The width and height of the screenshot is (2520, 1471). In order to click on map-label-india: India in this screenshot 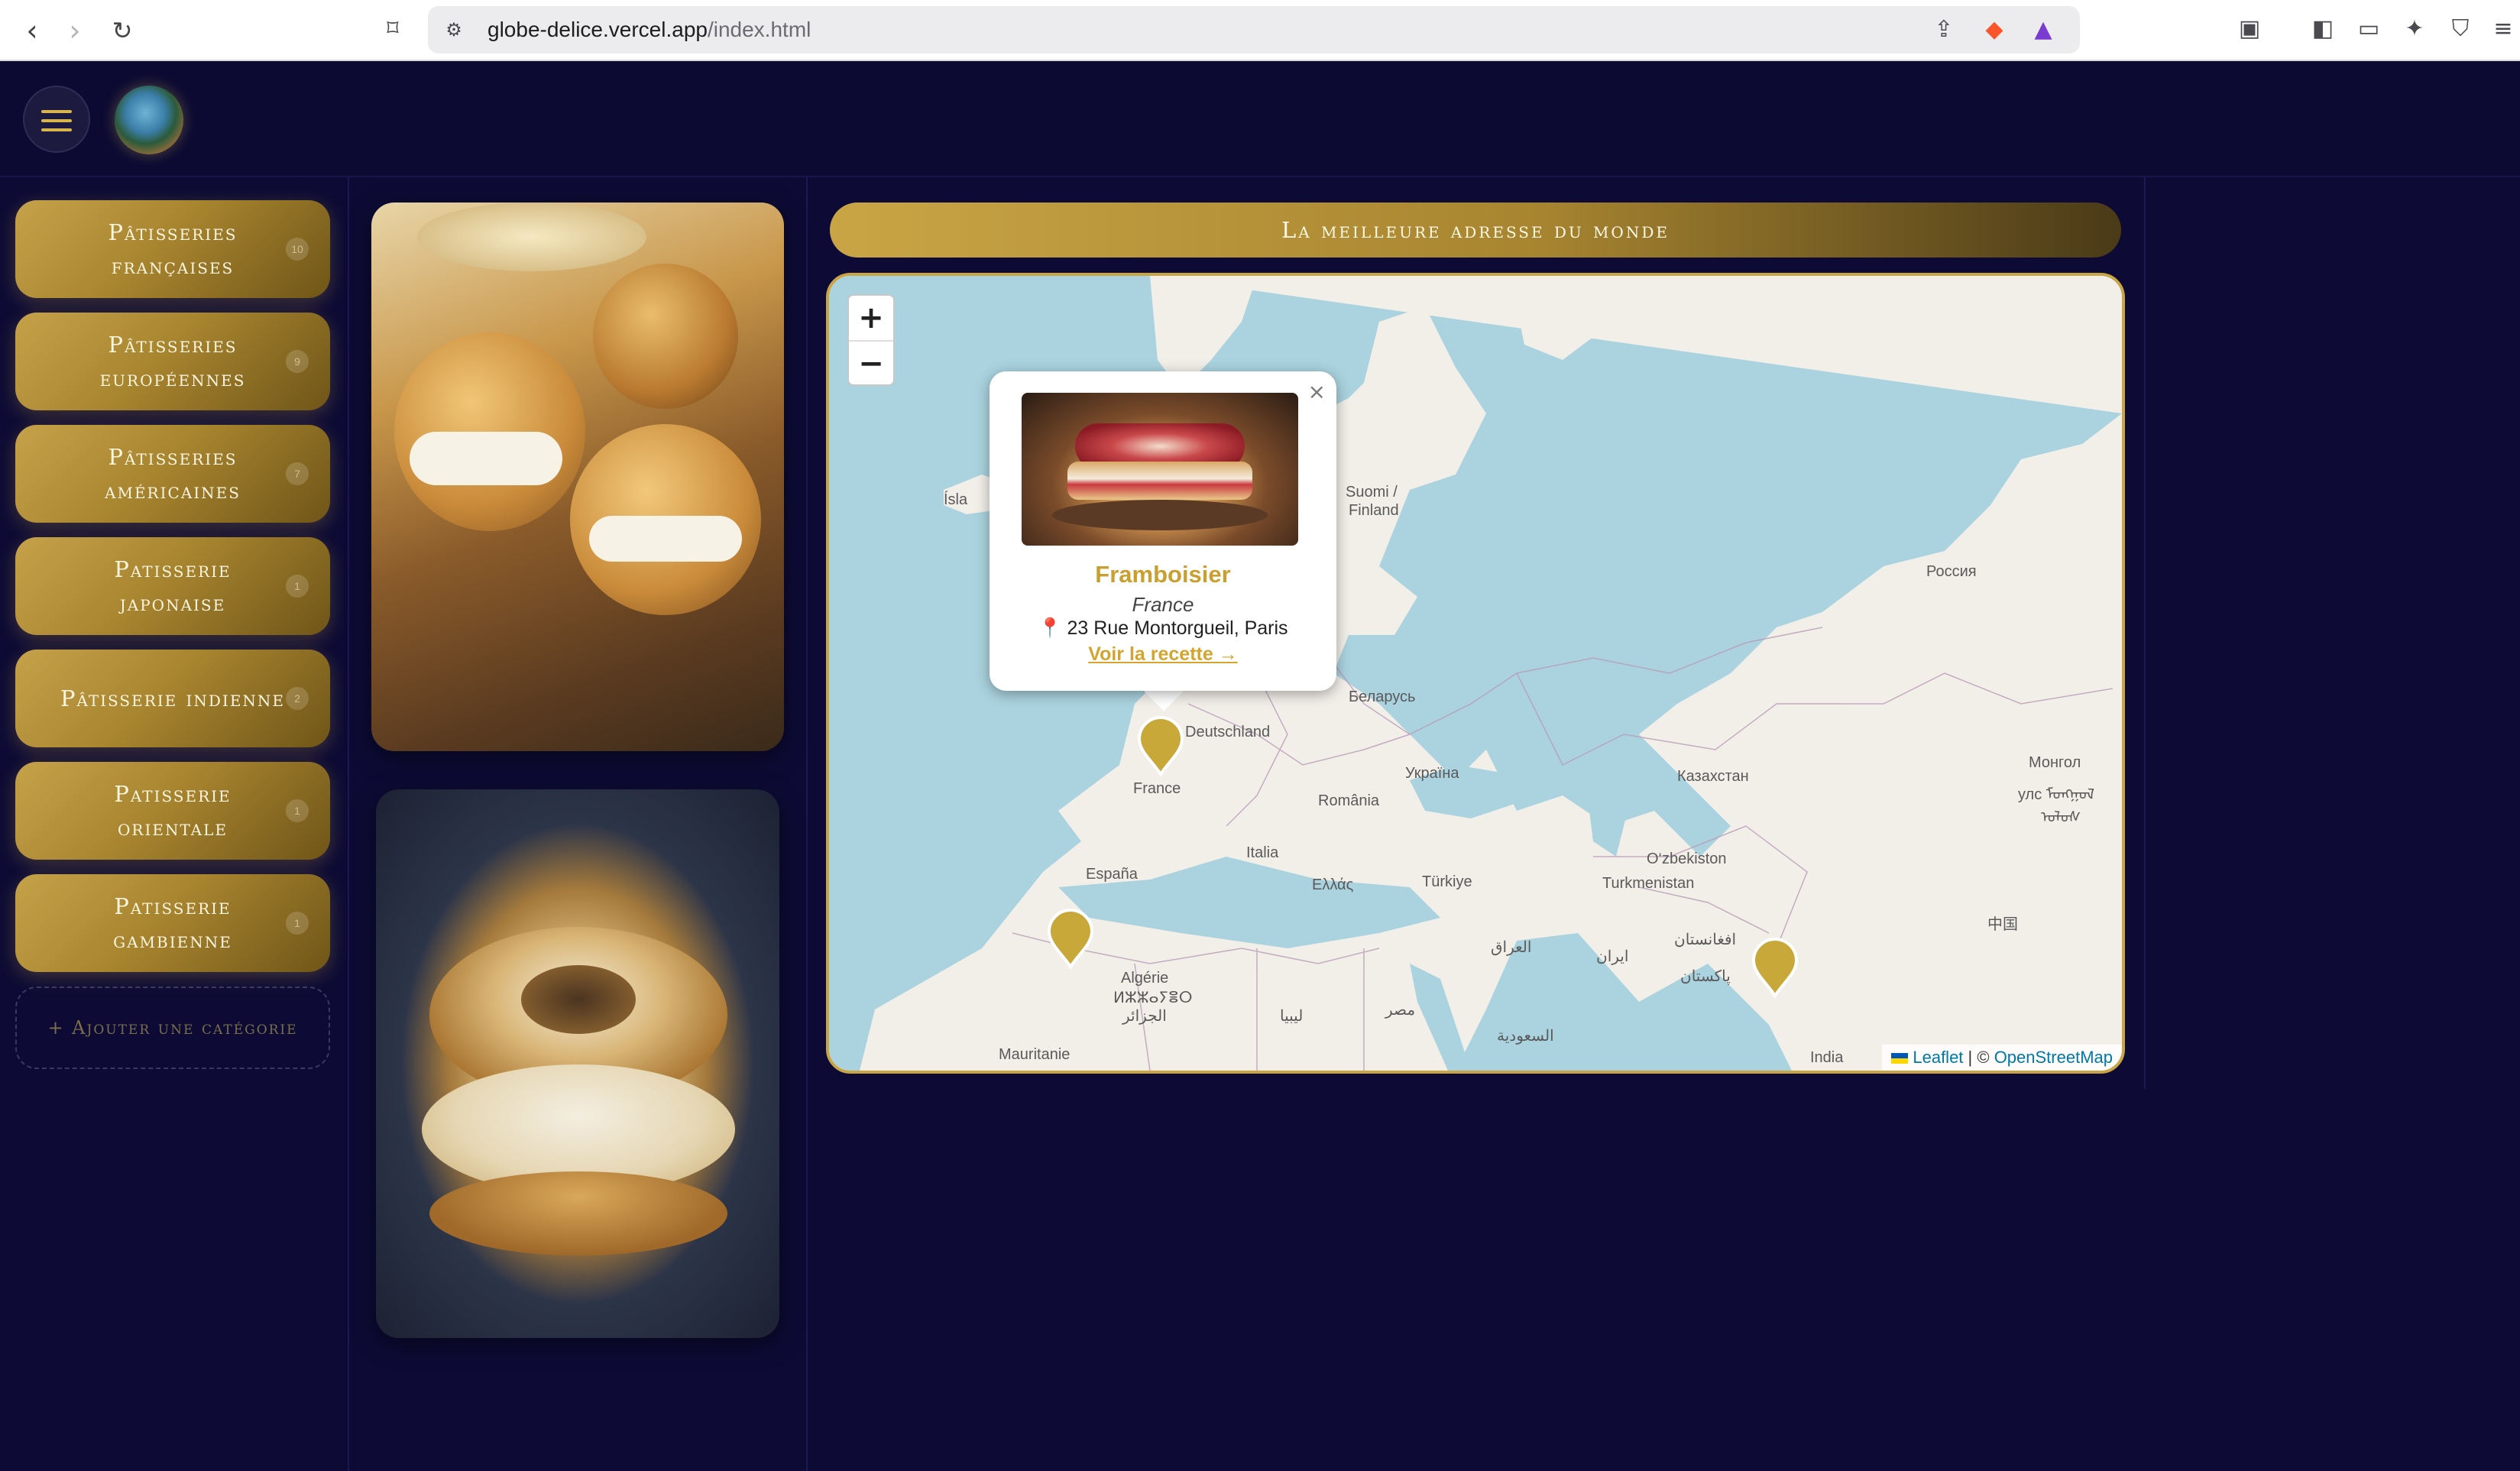, I will do `click(1827, 1057)`.